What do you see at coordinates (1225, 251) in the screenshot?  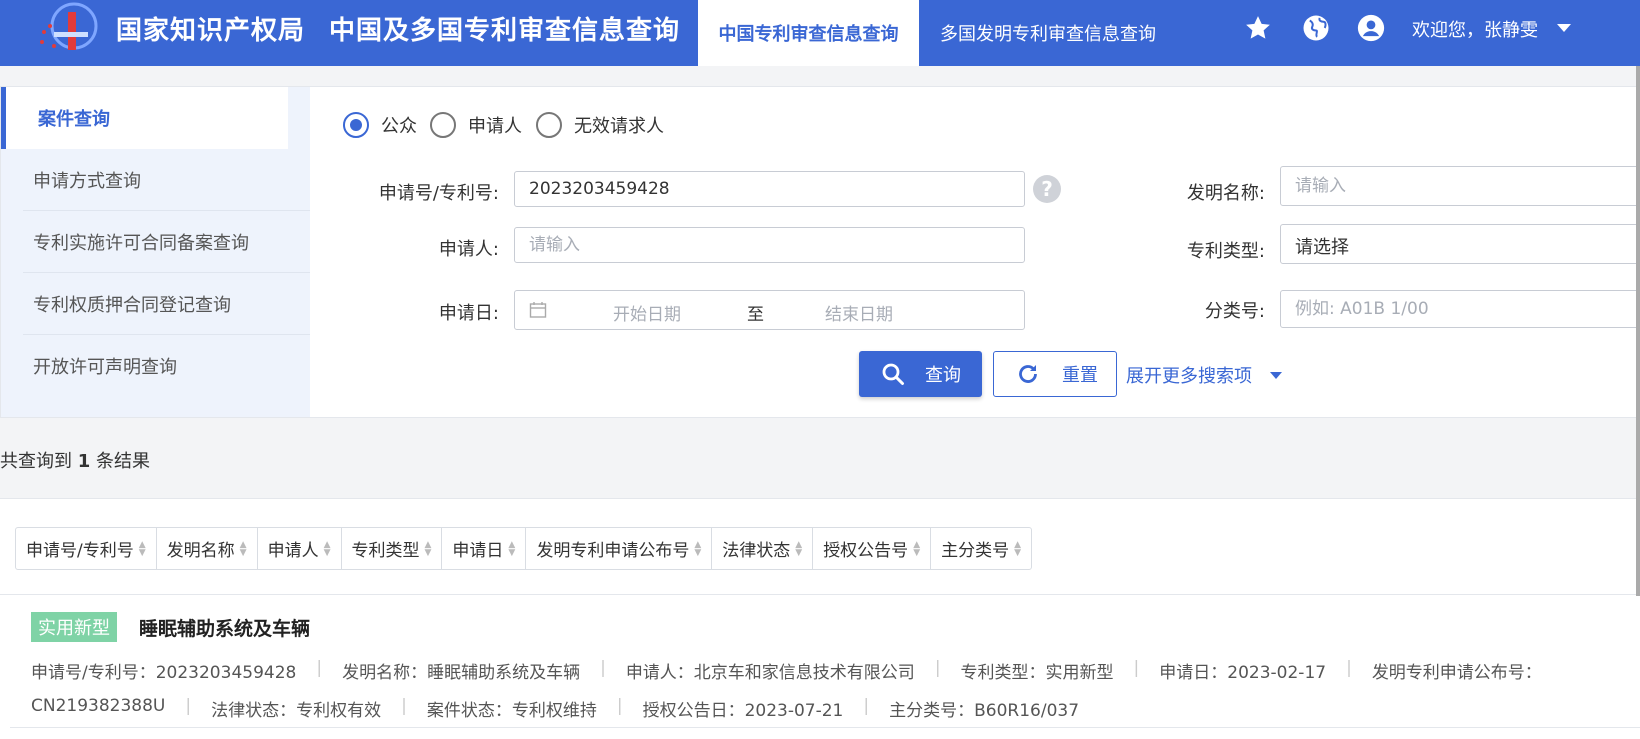 I see `patent-type-label: 专利类型:` at bounding box center [1225, 251].